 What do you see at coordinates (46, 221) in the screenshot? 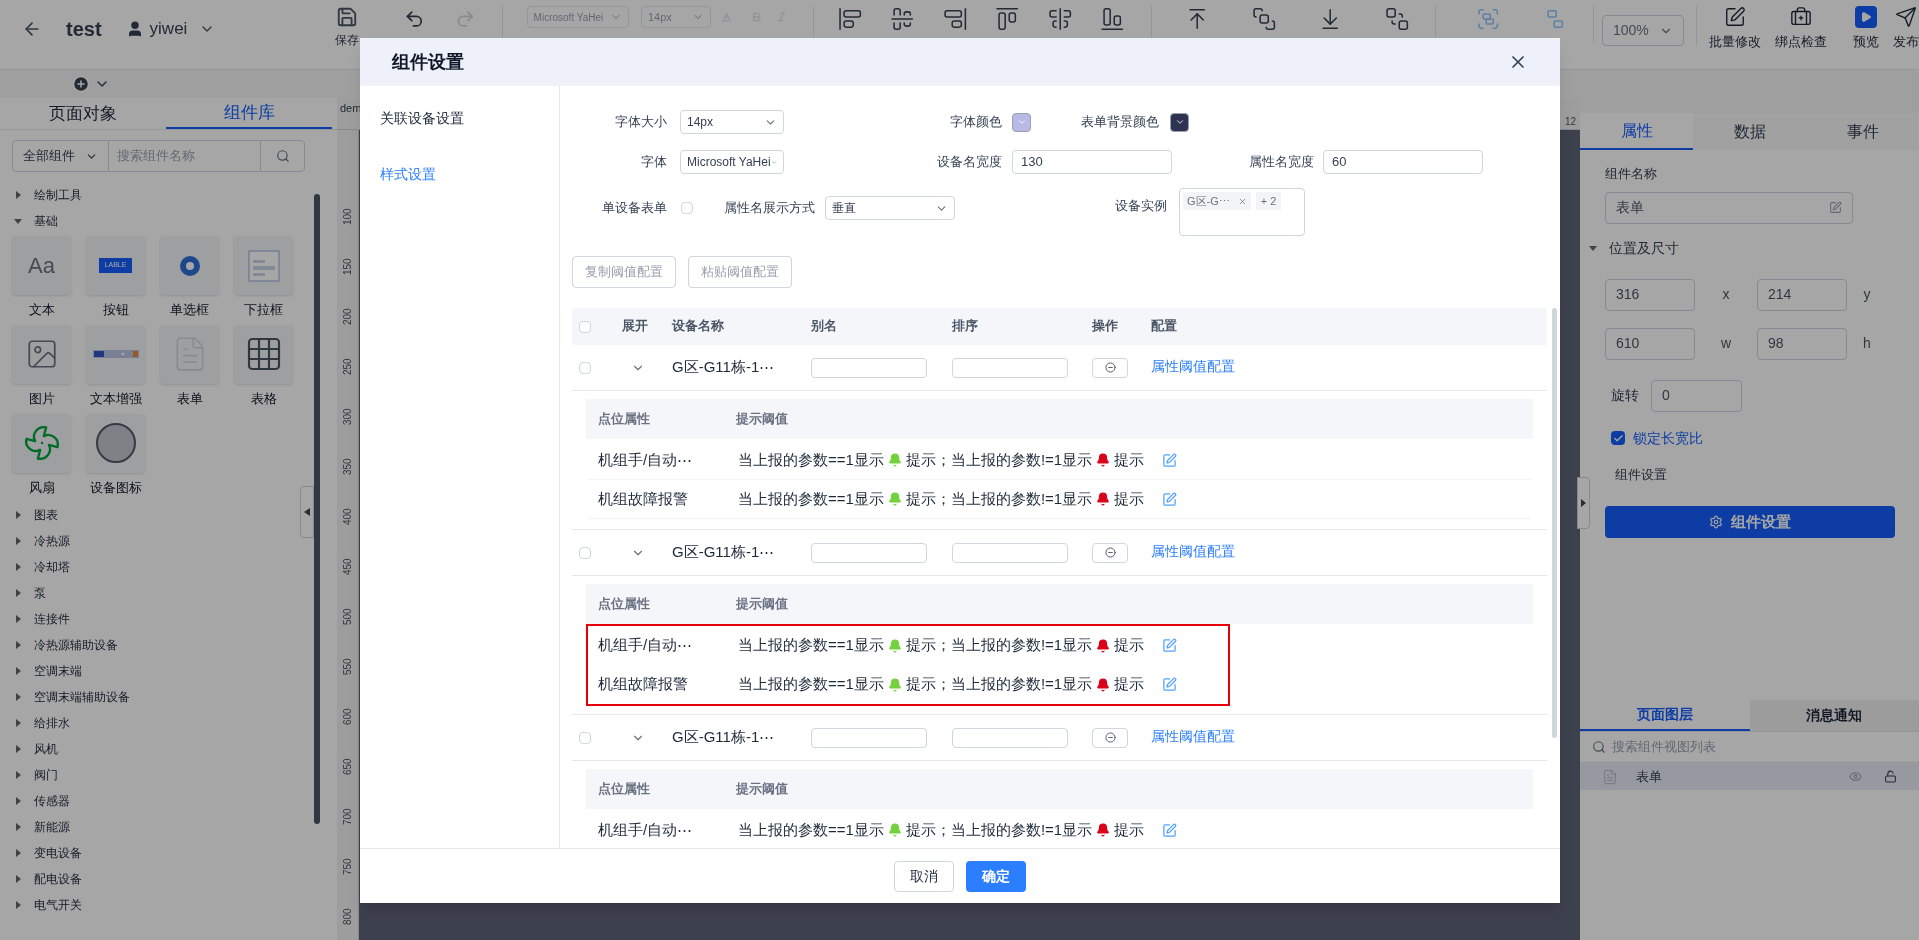
I see `category-label: 基础` at bounding box center [46, 221].